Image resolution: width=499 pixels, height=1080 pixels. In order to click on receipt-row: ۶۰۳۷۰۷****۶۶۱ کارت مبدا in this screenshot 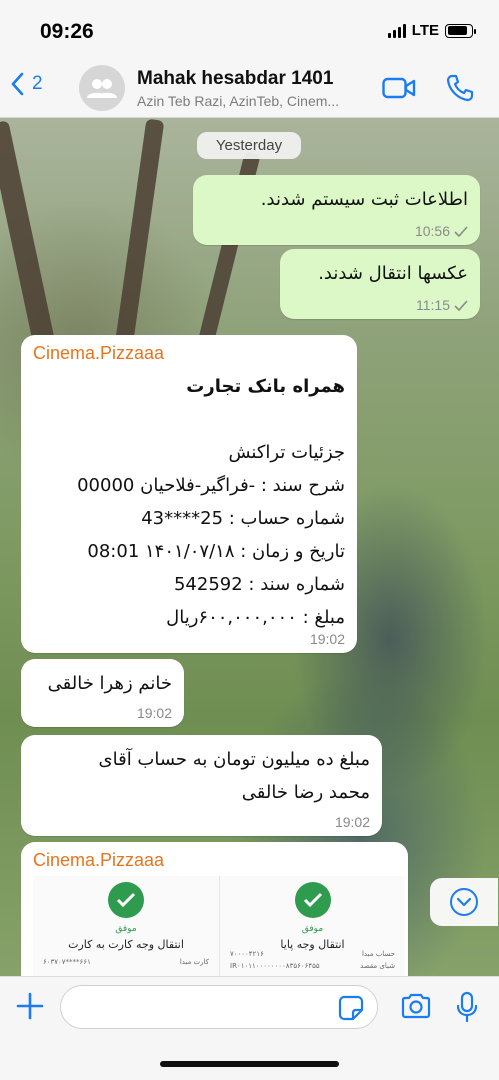, I will do `click(126, 962)`.